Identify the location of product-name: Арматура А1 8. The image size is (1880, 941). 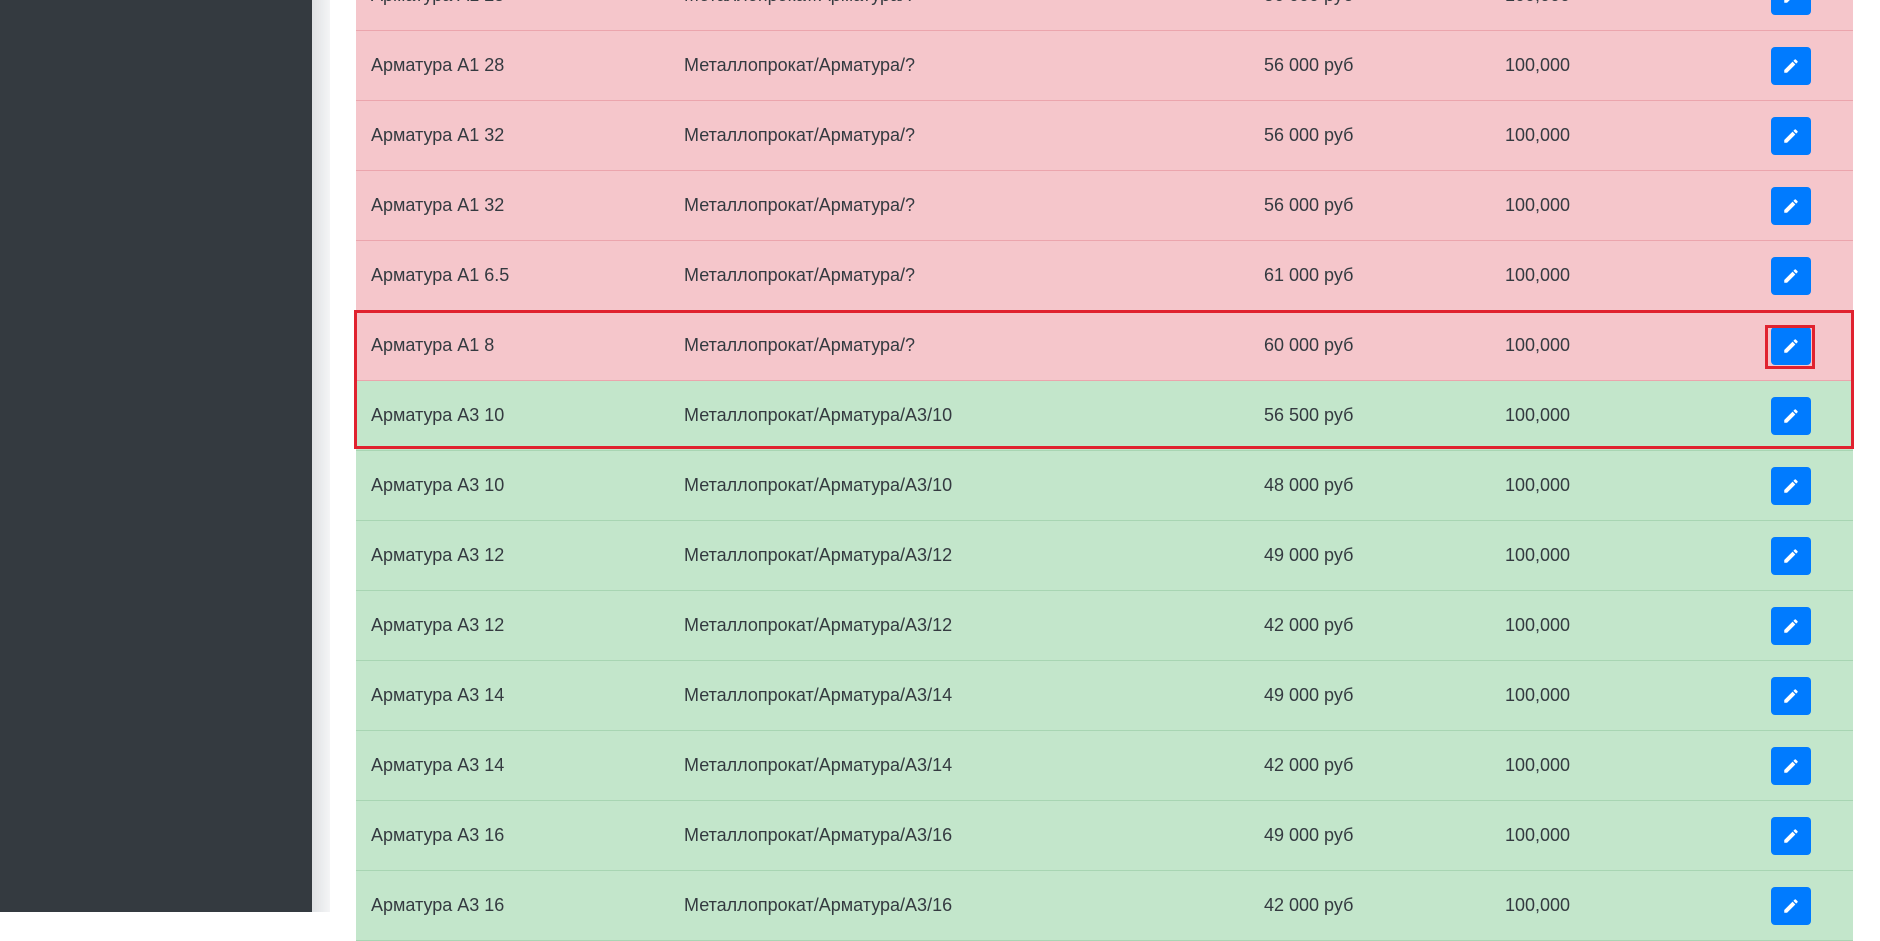
(433, 345).